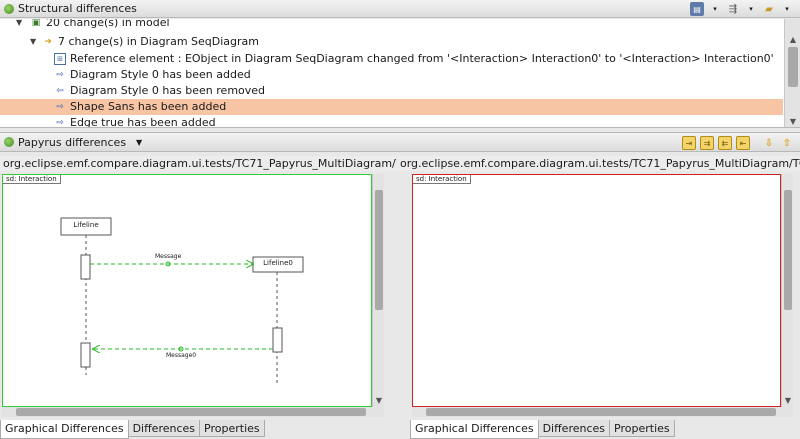 The width and height of the screenshot is (800, 439). Describe the element at coordinates (391, 107) in the screenshot. I see `tree-row-shape-added-selected: ⇨ Shape Sans has been added` at that location.